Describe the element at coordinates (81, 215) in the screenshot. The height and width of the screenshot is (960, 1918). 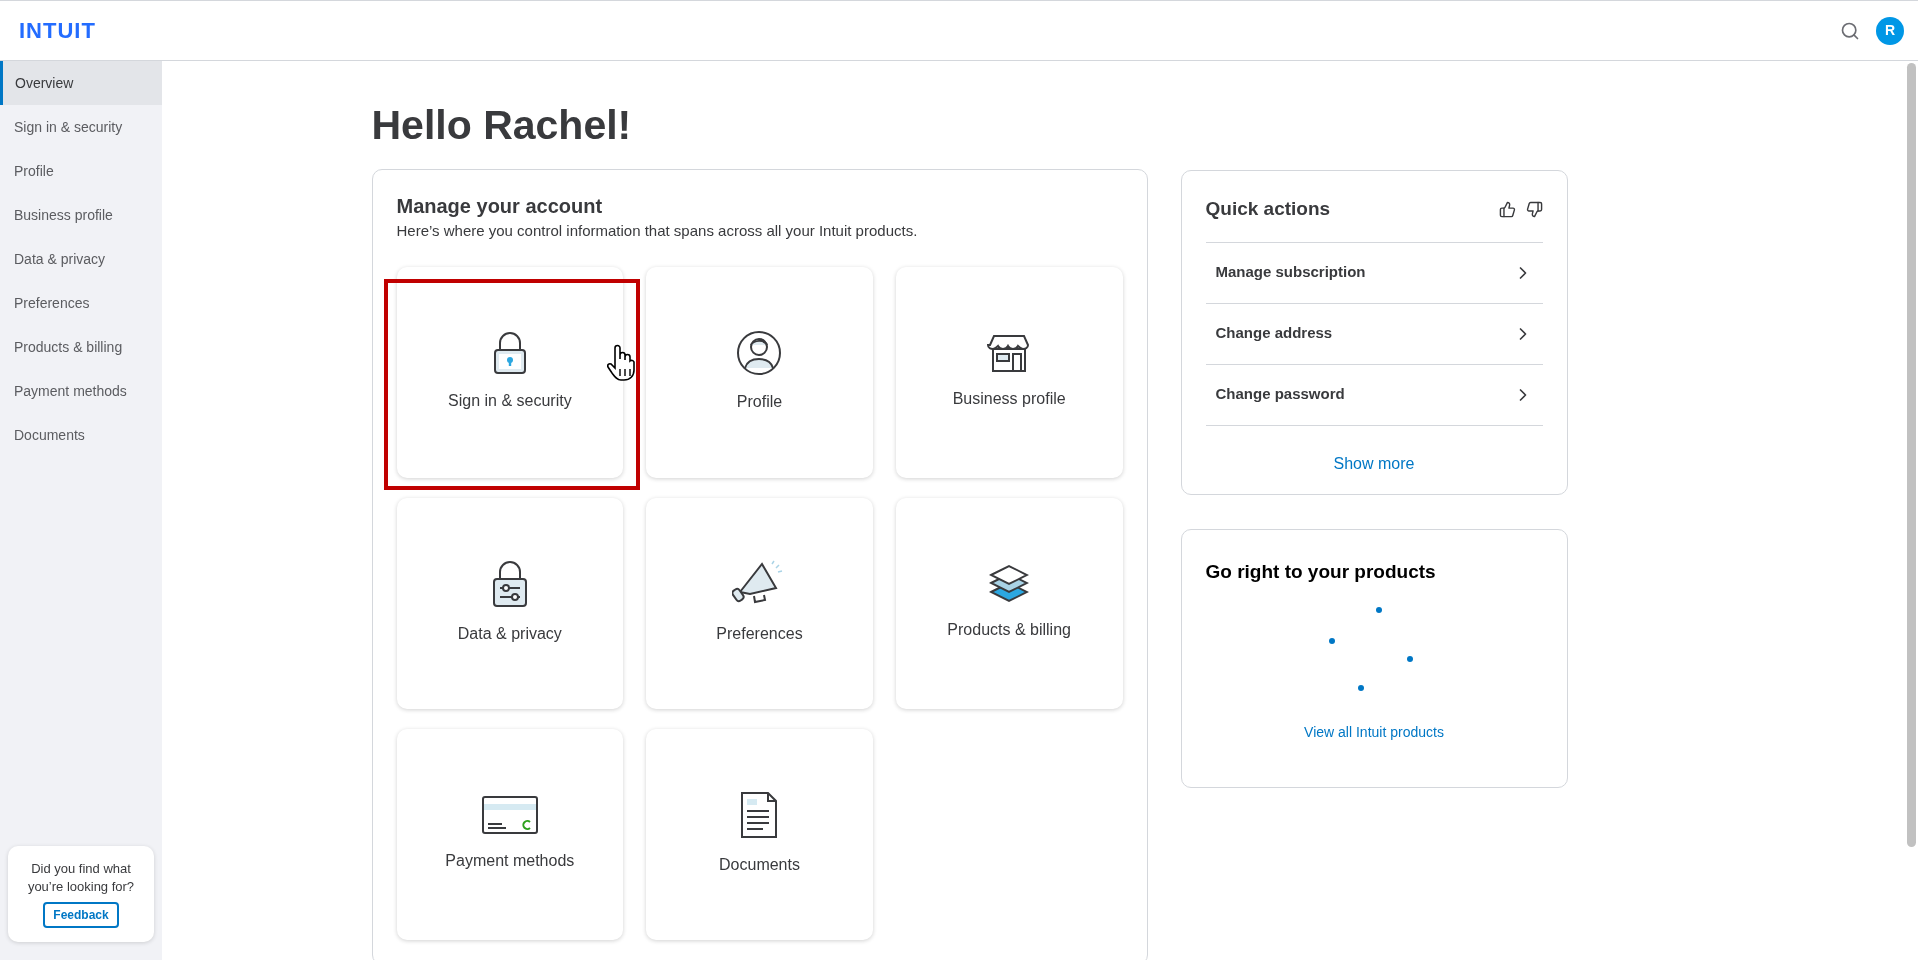
I see `sidebar-item: Business profile` at that location.